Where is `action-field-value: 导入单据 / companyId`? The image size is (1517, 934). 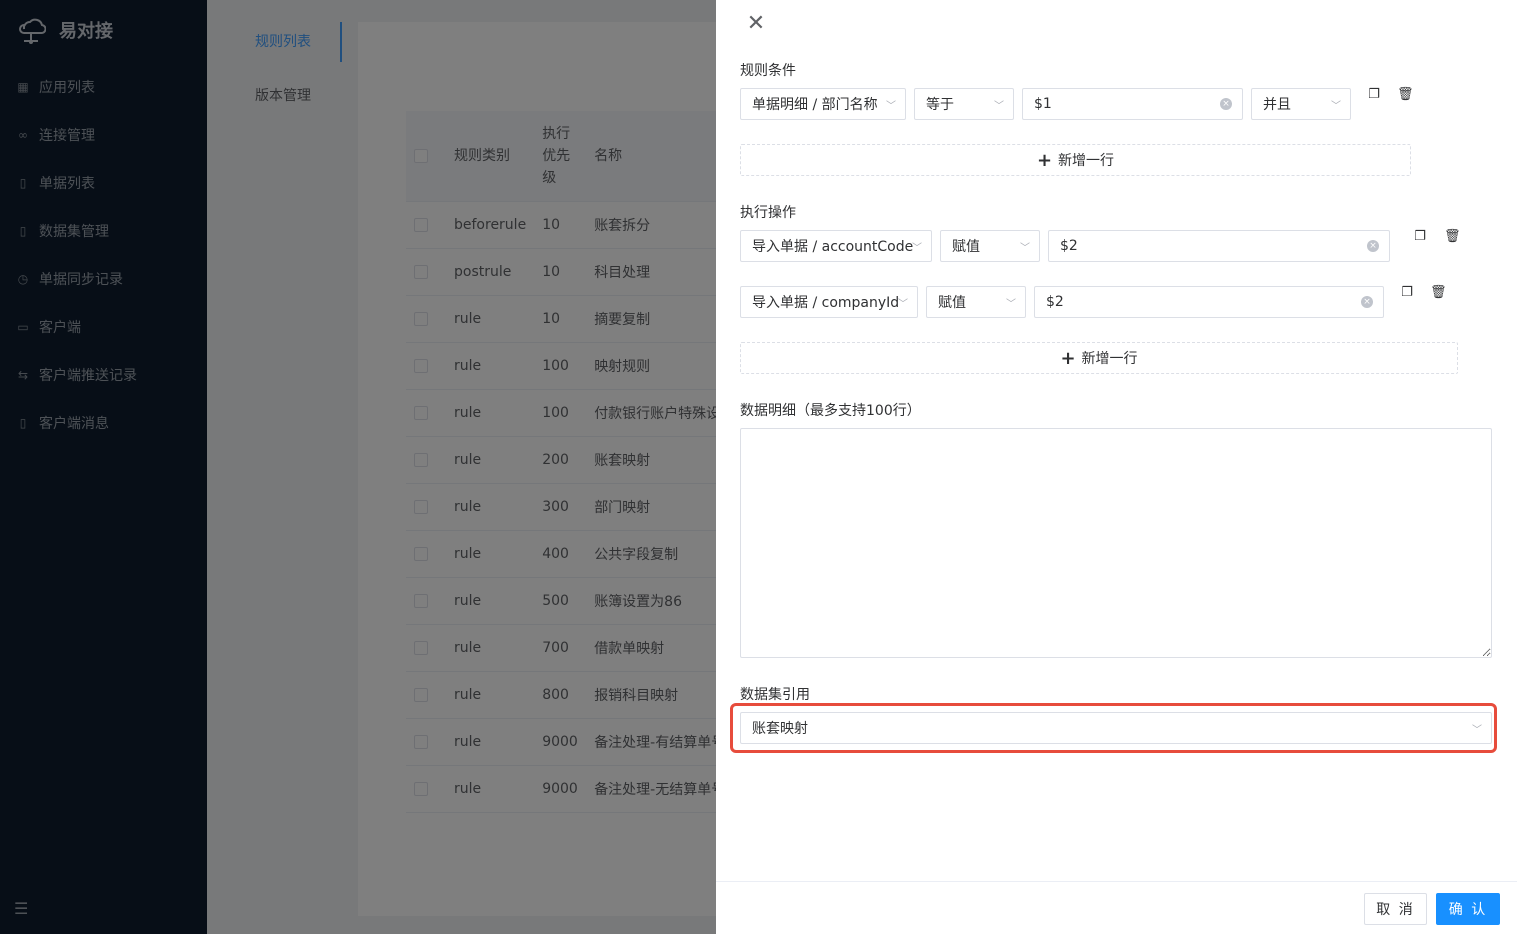 action-field-value: 导入单据 / companyId is located at coordinates (826, 303).